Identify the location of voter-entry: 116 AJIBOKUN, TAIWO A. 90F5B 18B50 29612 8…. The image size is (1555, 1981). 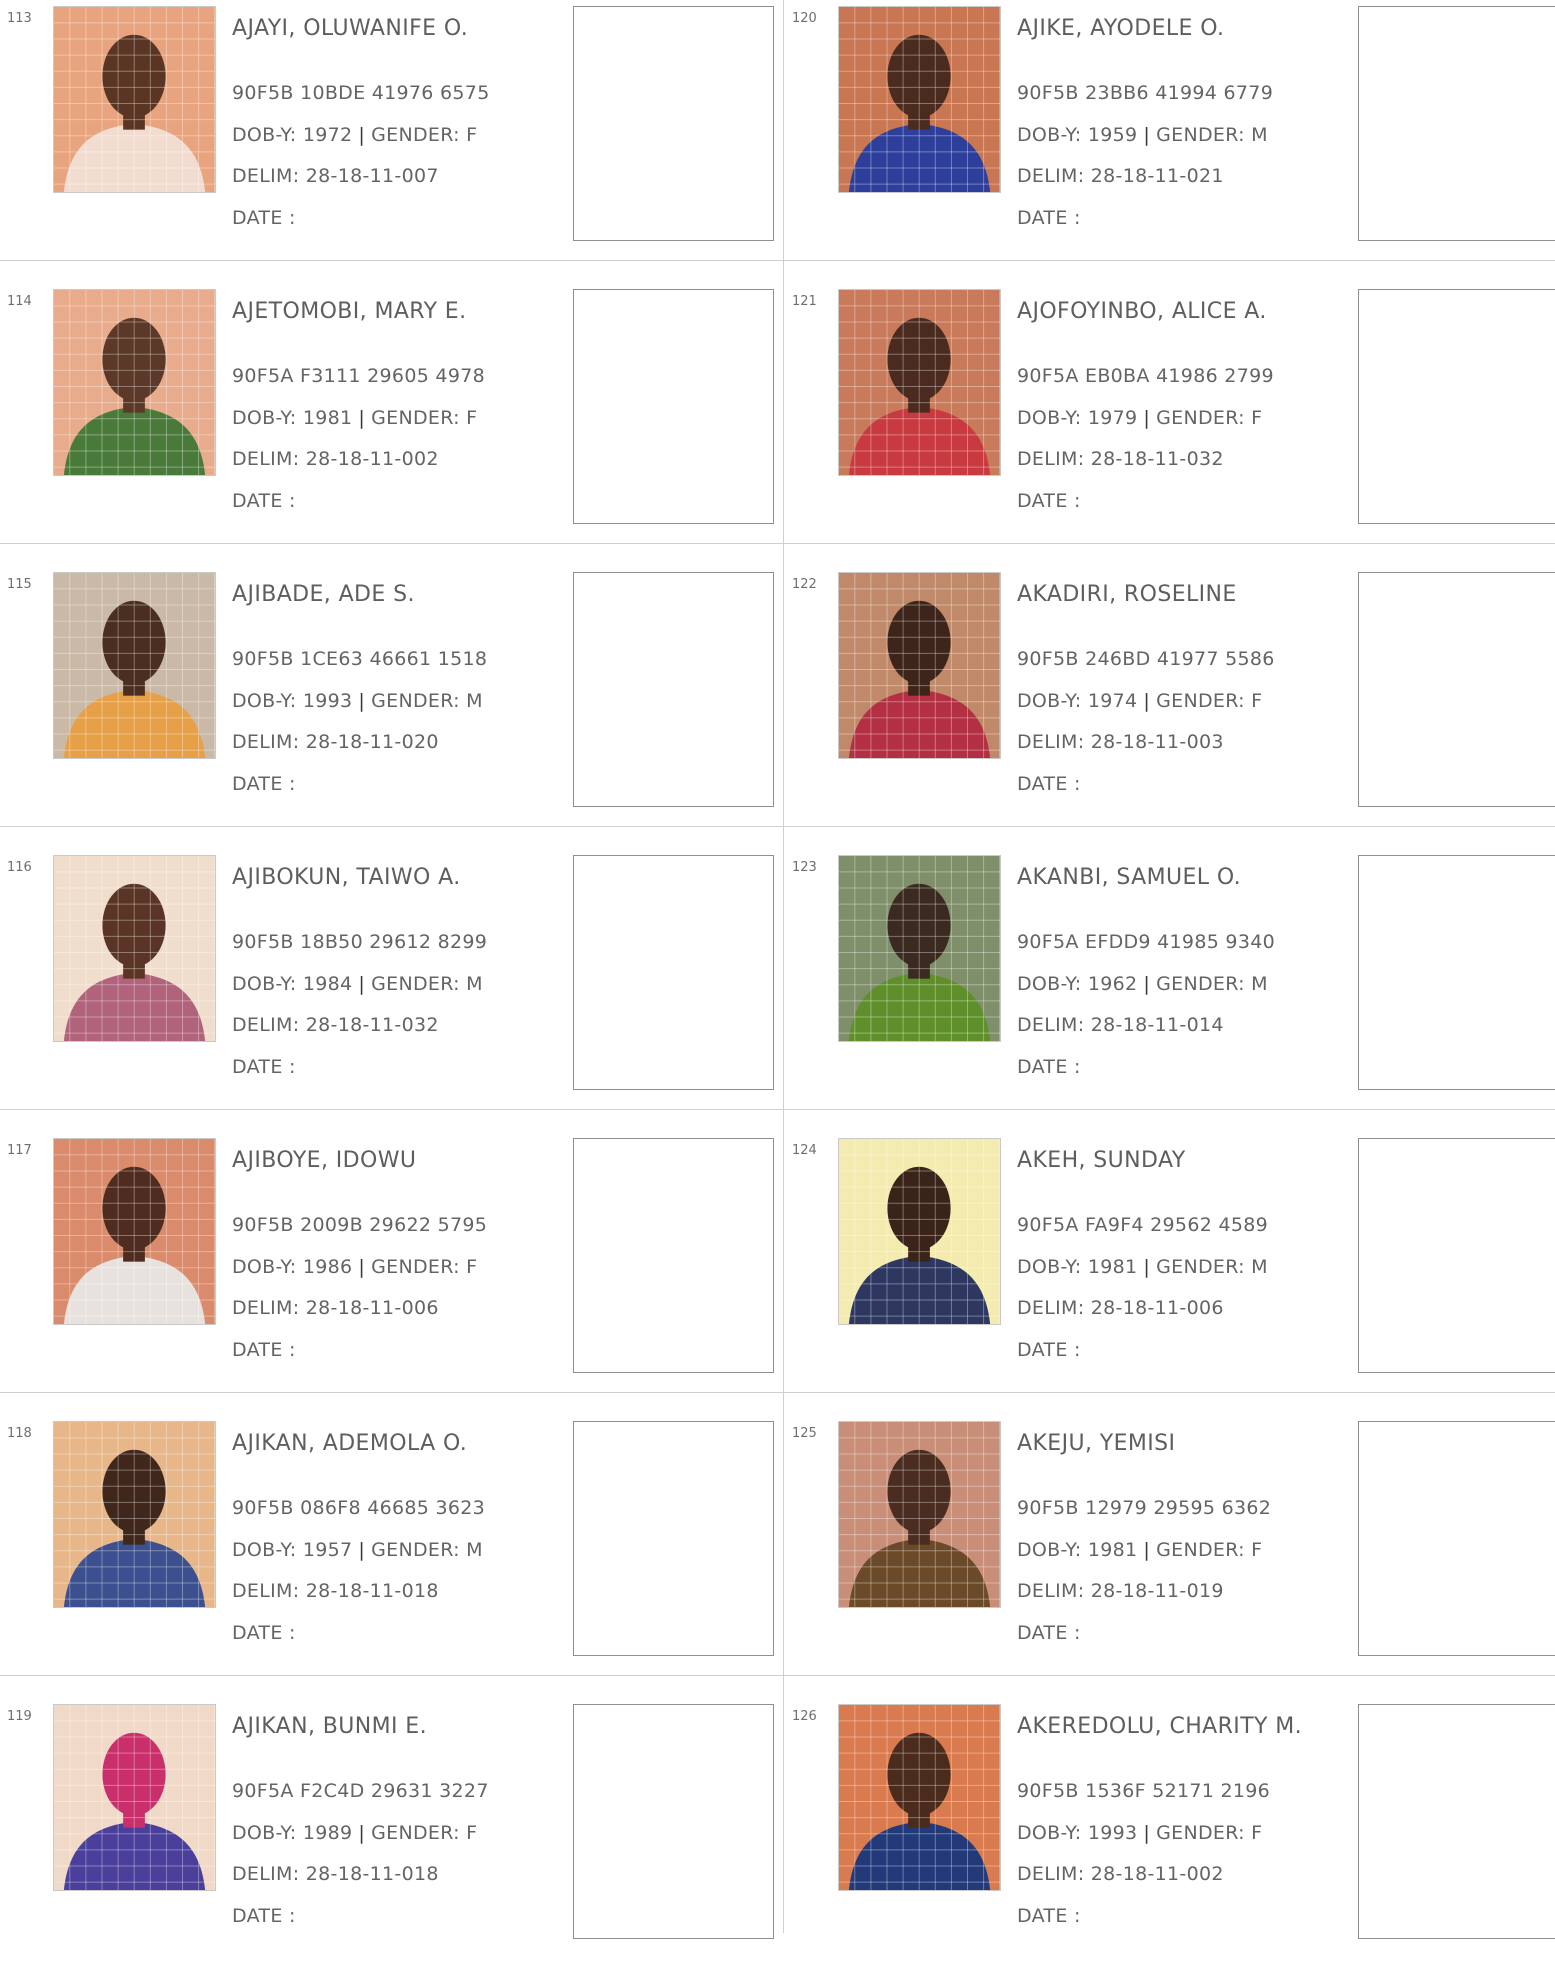
(391, 990).